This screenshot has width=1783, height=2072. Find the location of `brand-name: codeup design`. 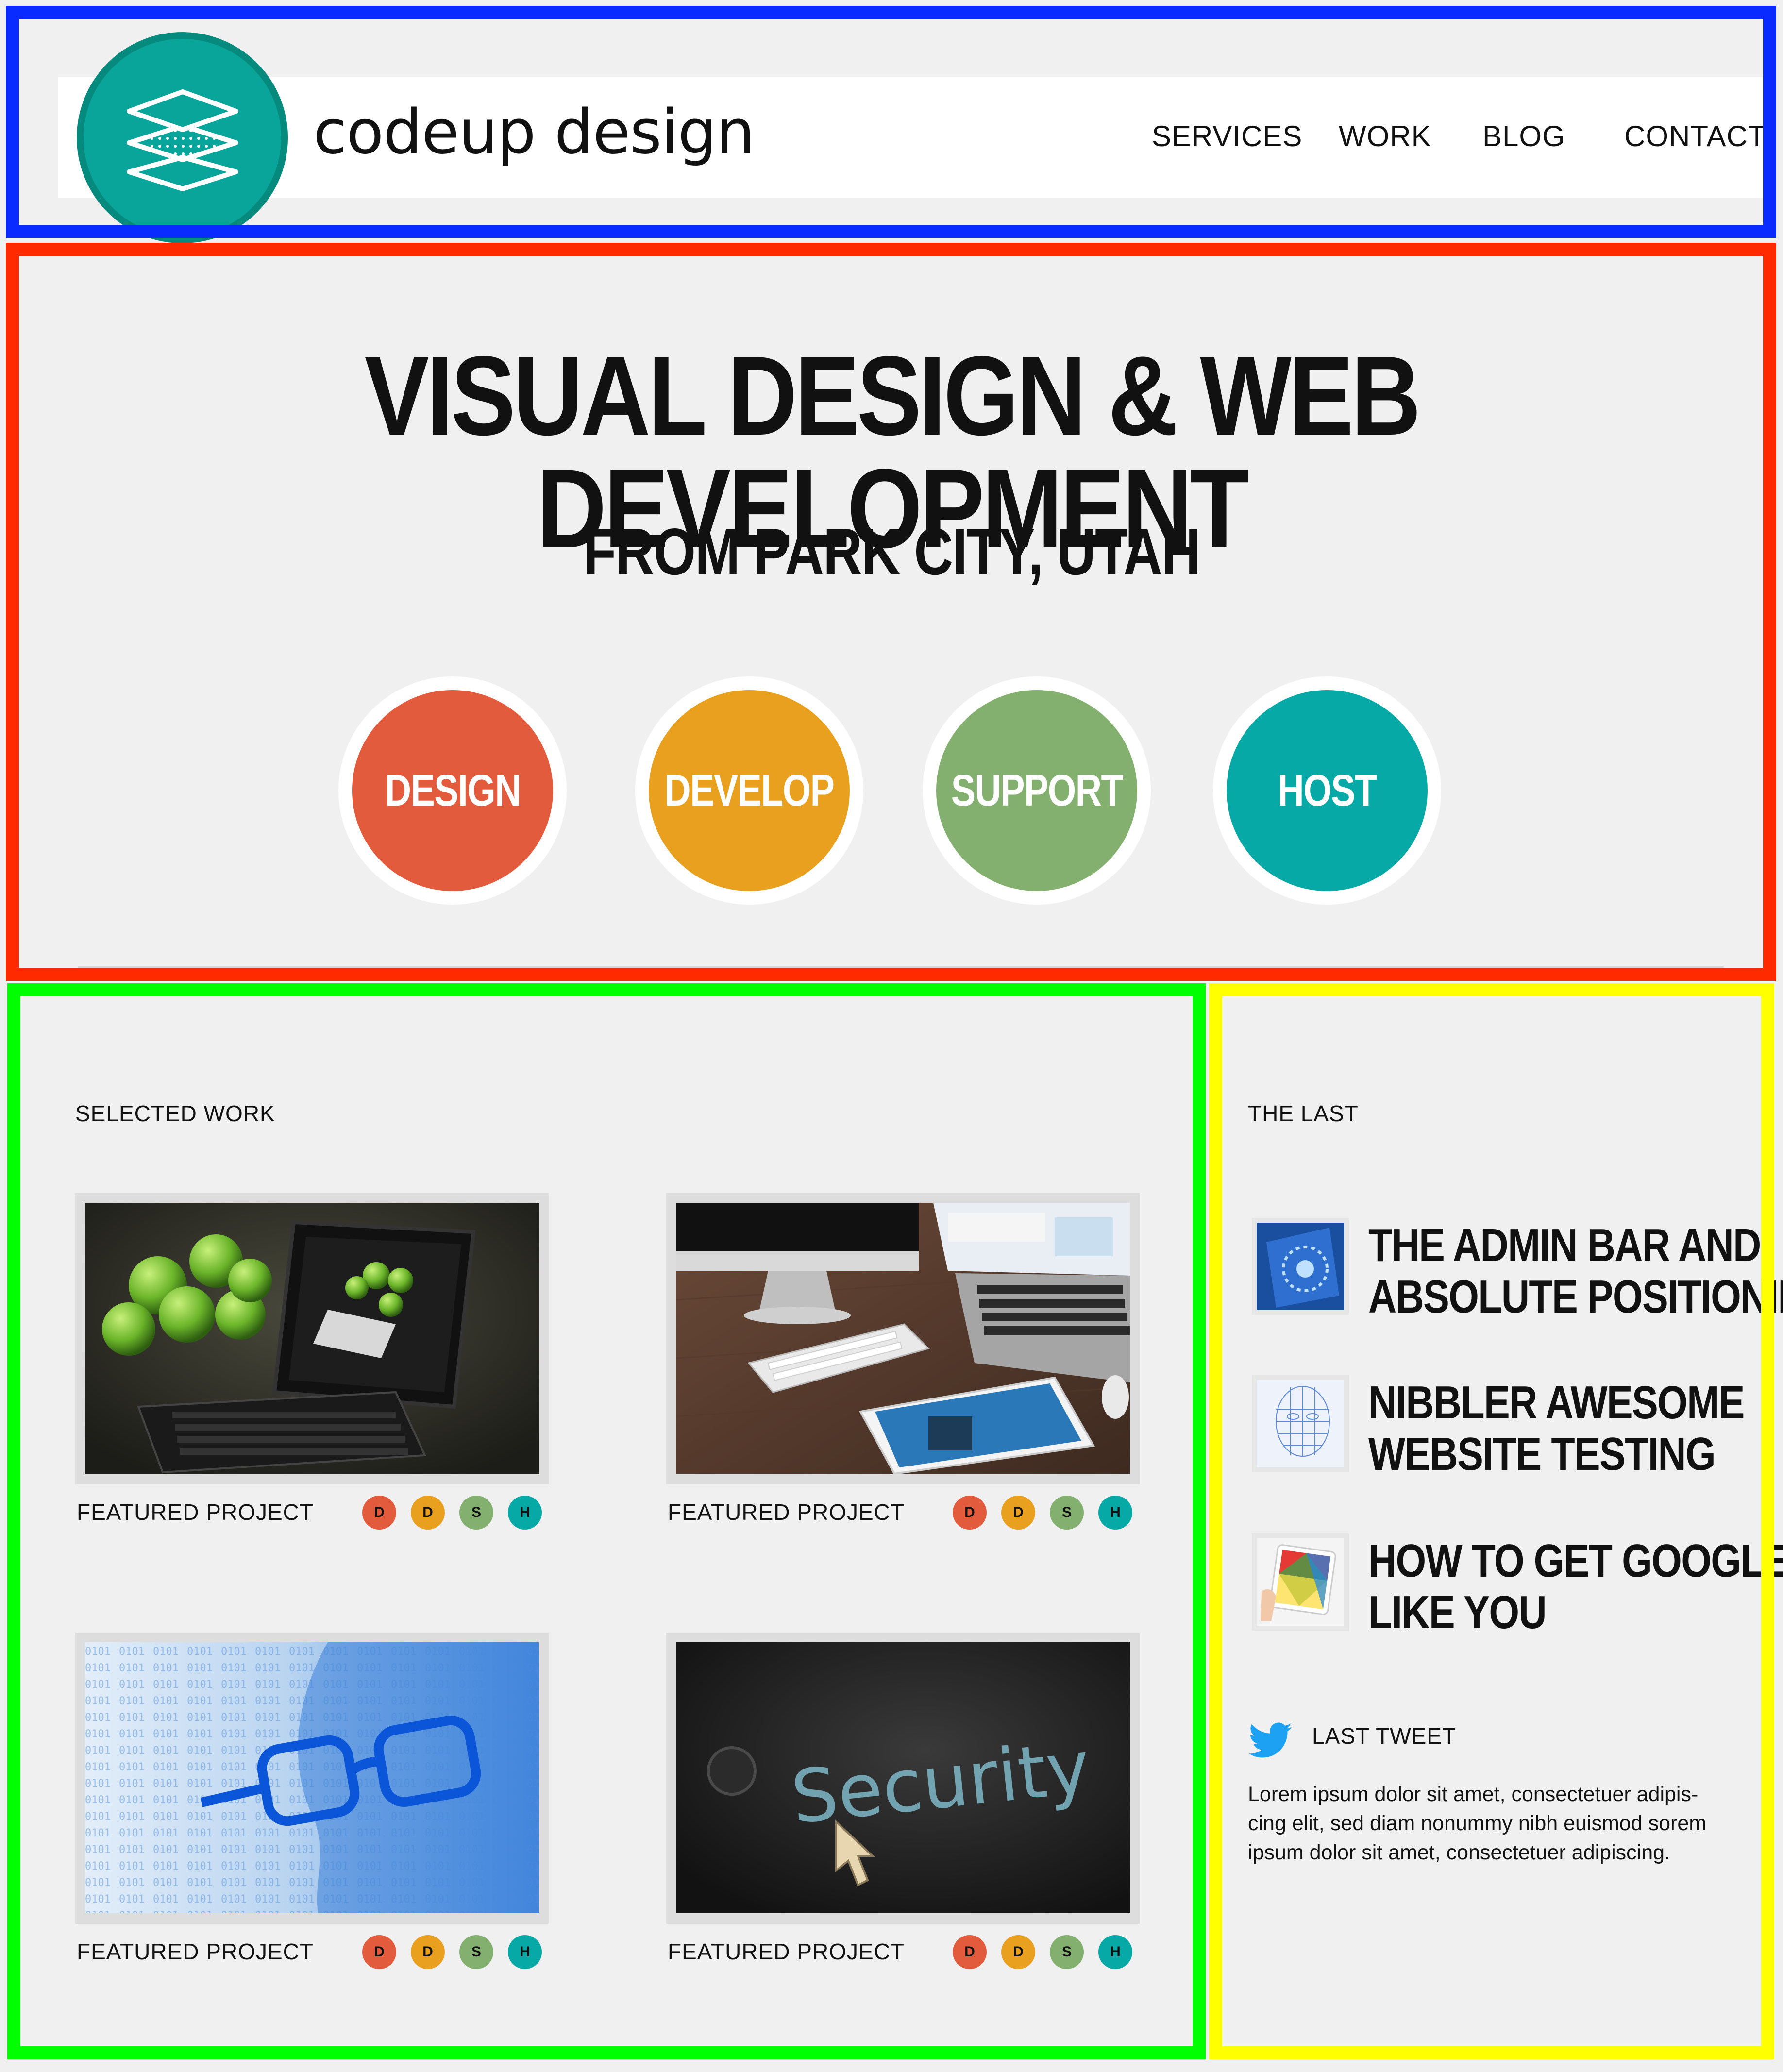

brand-name: codeup design is located at coordinates (534, 131).